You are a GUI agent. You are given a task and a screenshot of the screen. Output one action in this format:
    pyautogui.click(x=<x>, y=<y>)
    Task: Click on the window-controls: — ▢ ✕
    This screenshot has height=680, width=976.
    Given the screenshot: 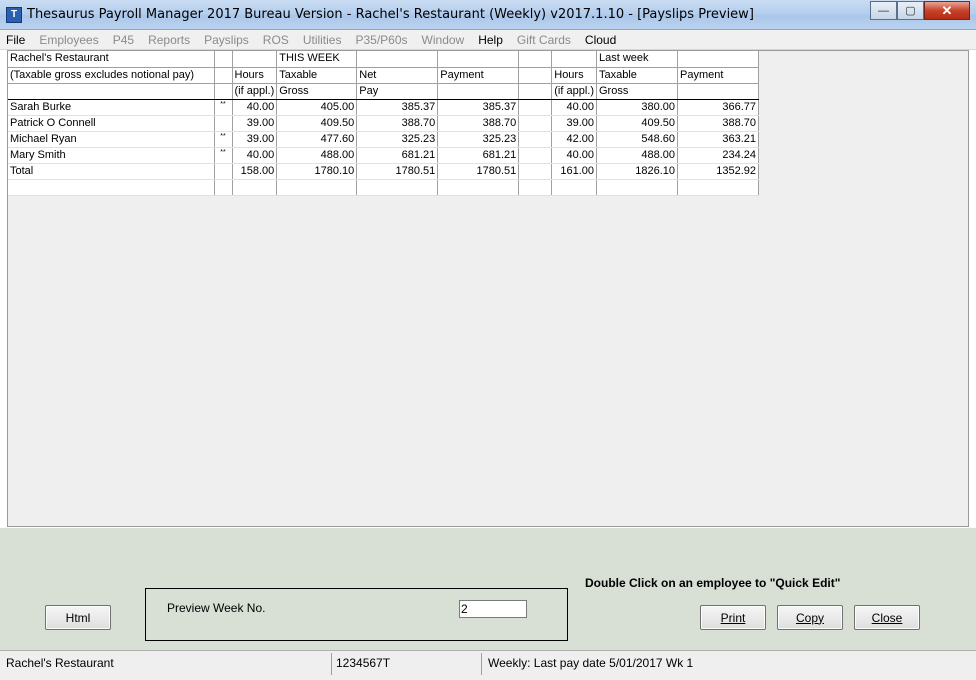 What is the action you would take?
    pyautogui.click(x=920, y=10)
    